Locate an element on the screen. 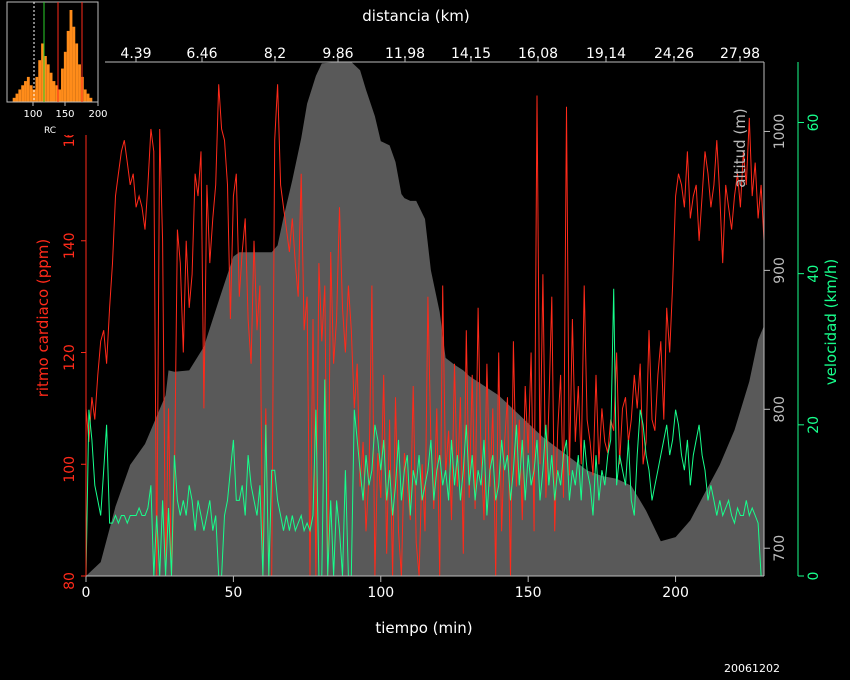  altitude-tick-label: 700 is located at coordinates (780, 548).